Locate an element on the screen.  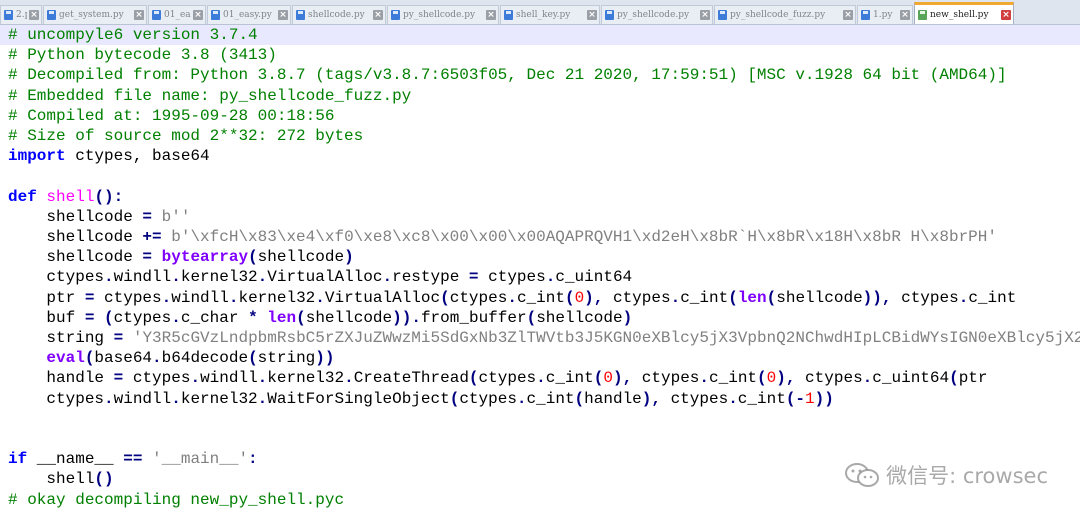
code-token: )) is located at coordinates (824, 398).